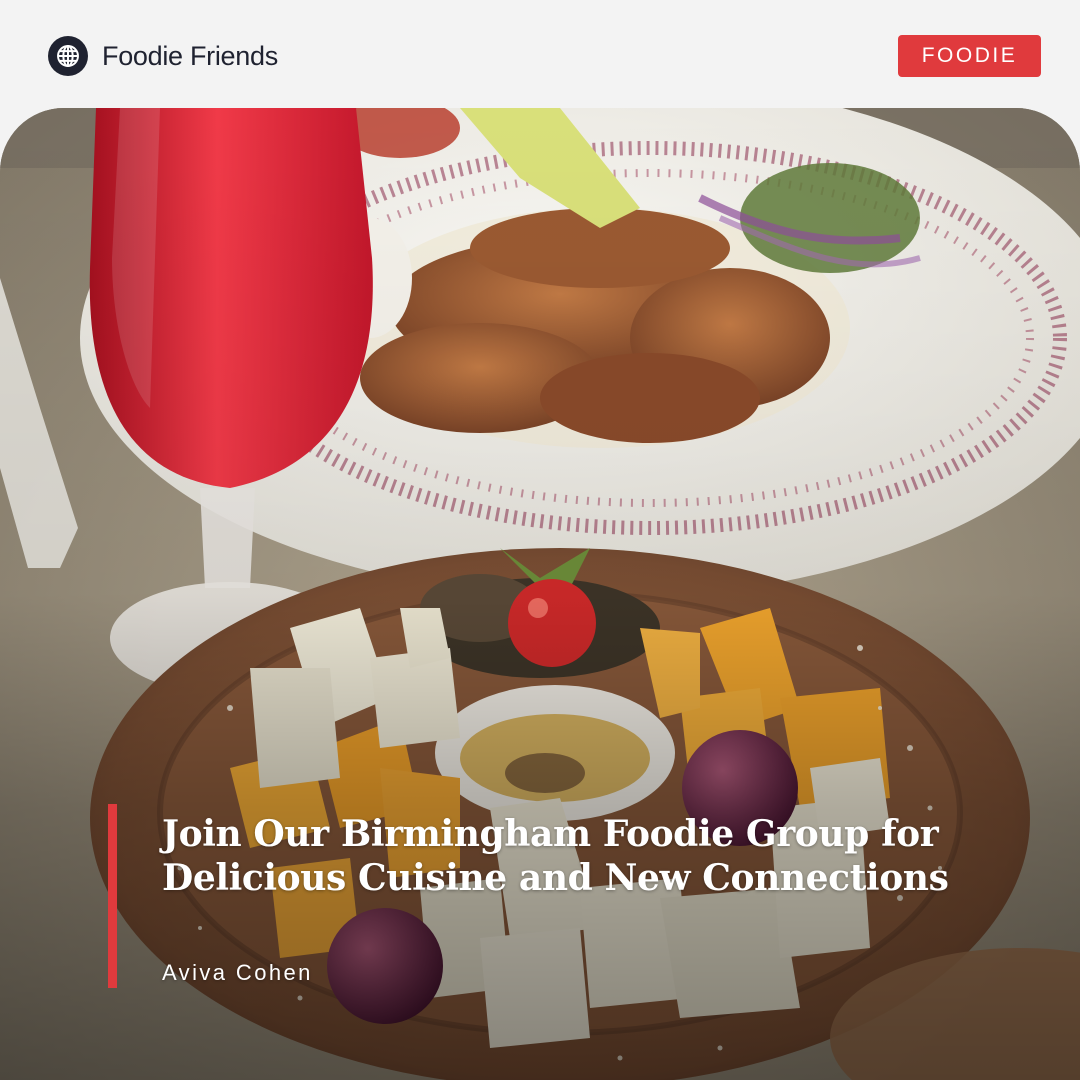 The width and height of the screenshot is (1080, 1080). I want to click on top-header: Foodie Friends FOODIE, so click(540, 54).